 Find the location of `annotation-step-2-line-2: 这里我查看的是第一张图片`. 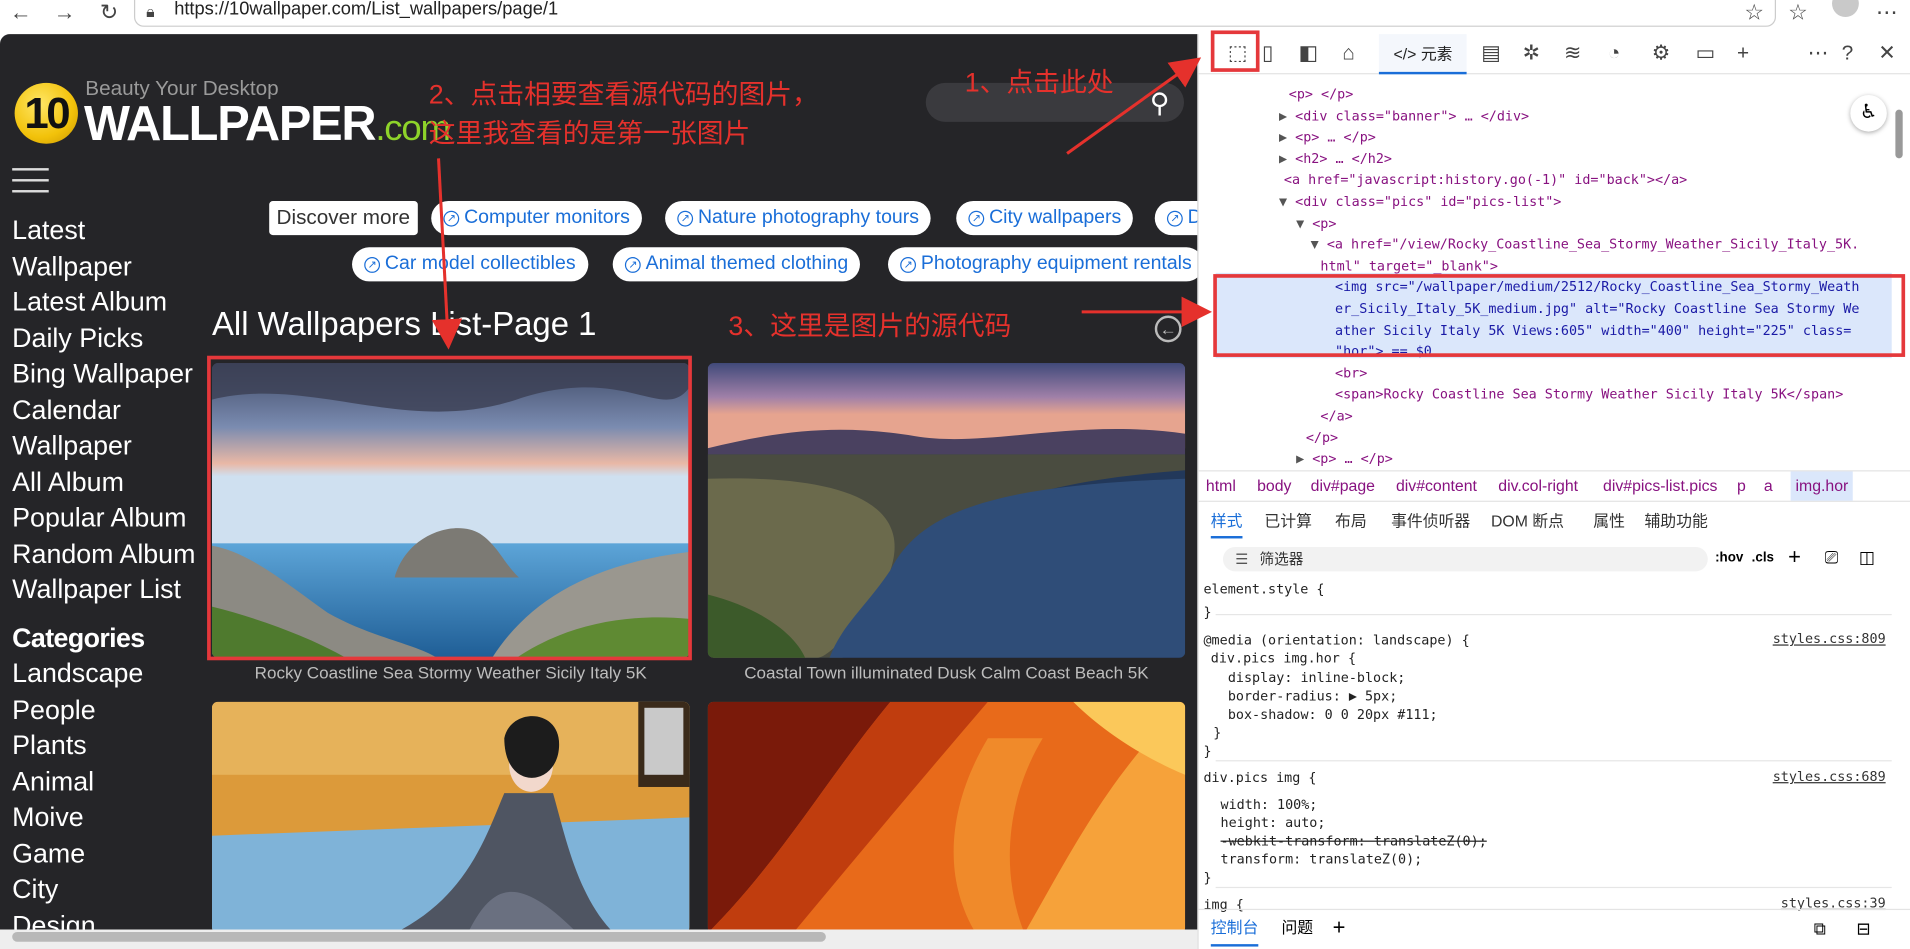

annotation-step-2-line-2: 这里我查看的是第一张图片 is located at coordinates (589, 133).